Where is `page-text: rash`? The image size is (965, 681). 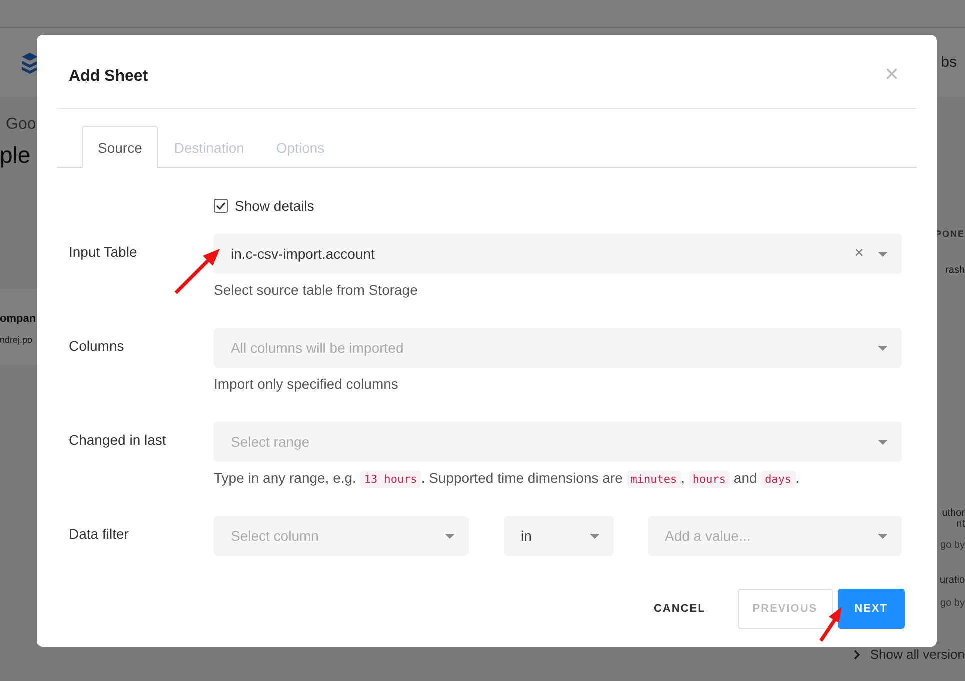 page-text: rash is located at coordinates (955, 270).